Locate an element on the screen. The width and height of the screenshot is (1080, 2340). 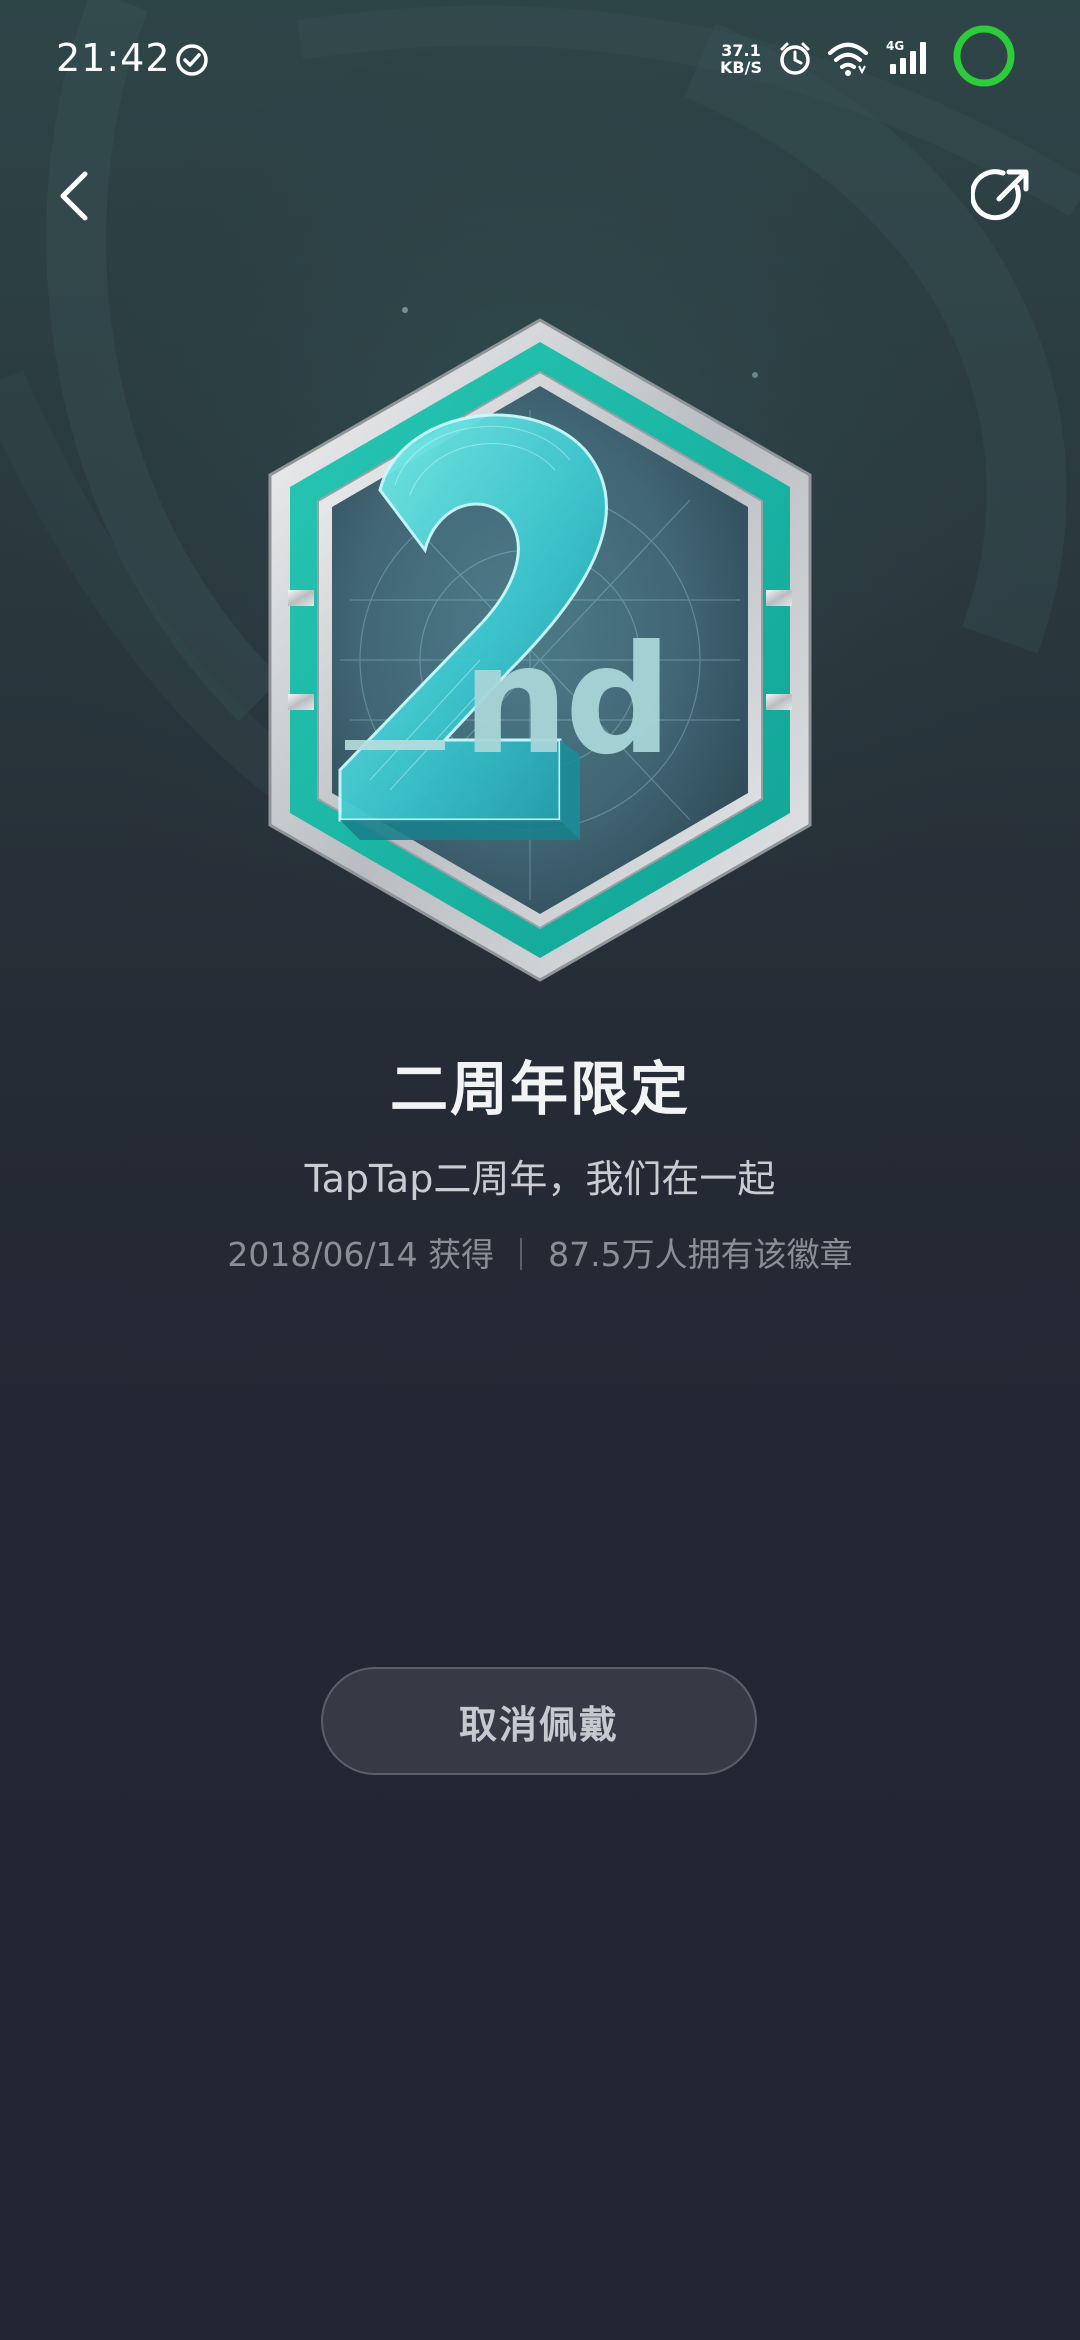
obtained-date: 2018/06/14 获得 is located at coordinates (361, 1254).